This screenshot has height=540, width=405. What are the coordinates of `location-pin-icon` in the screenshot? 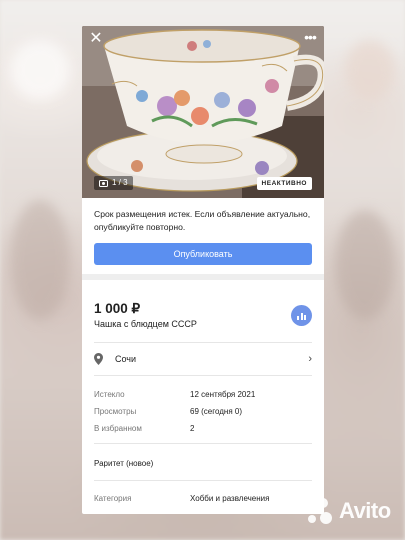 It's located at (98, 359).